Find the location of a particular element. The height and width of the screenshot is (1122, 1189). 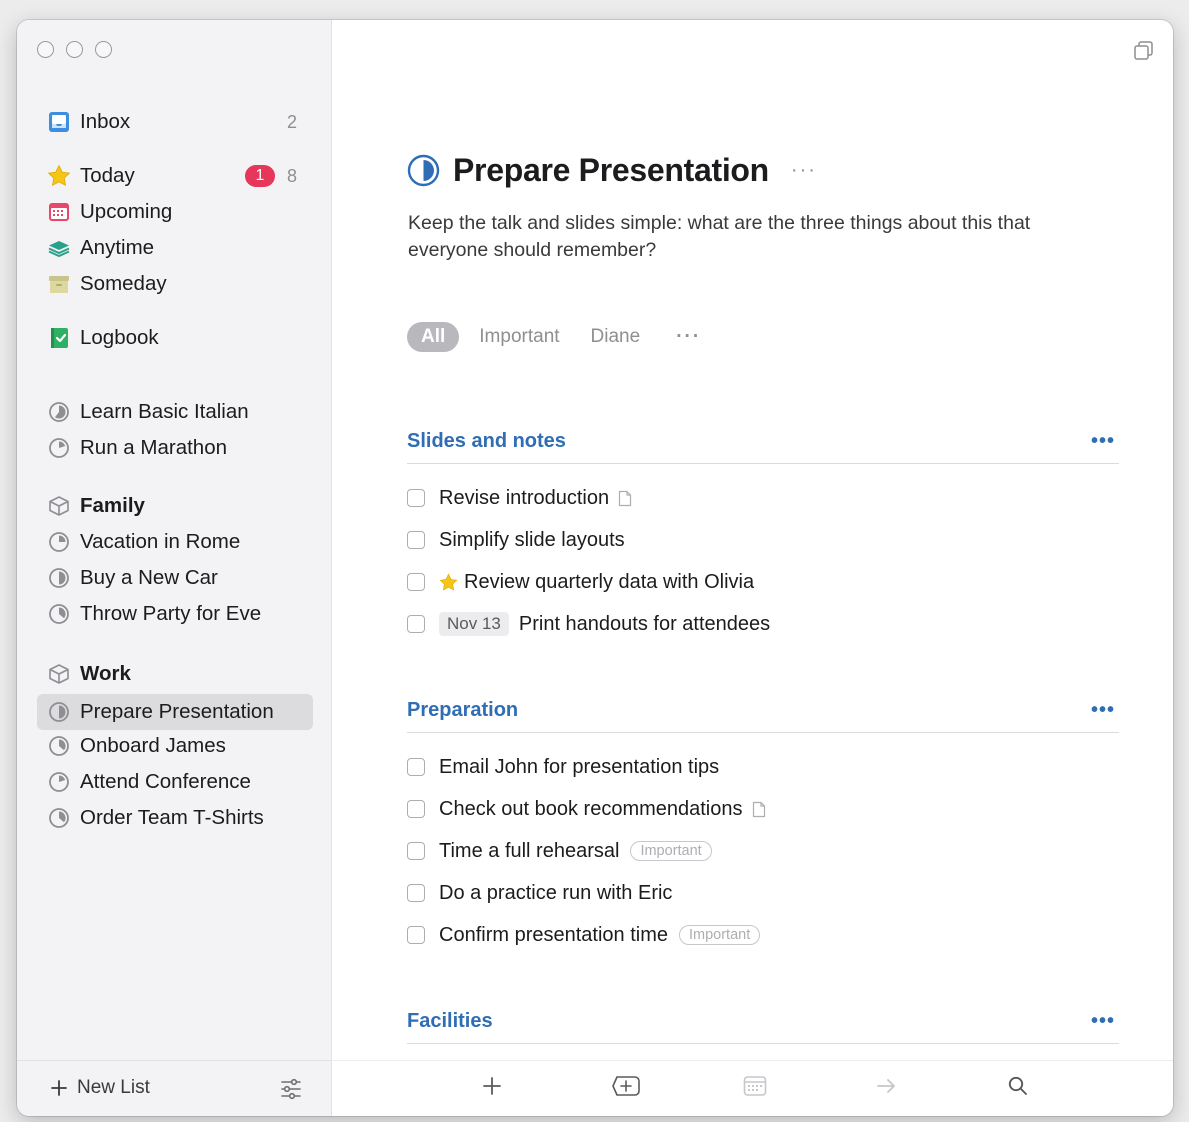

sidebar-item-label: Run a Marathon is located at coordinates (154, 447).